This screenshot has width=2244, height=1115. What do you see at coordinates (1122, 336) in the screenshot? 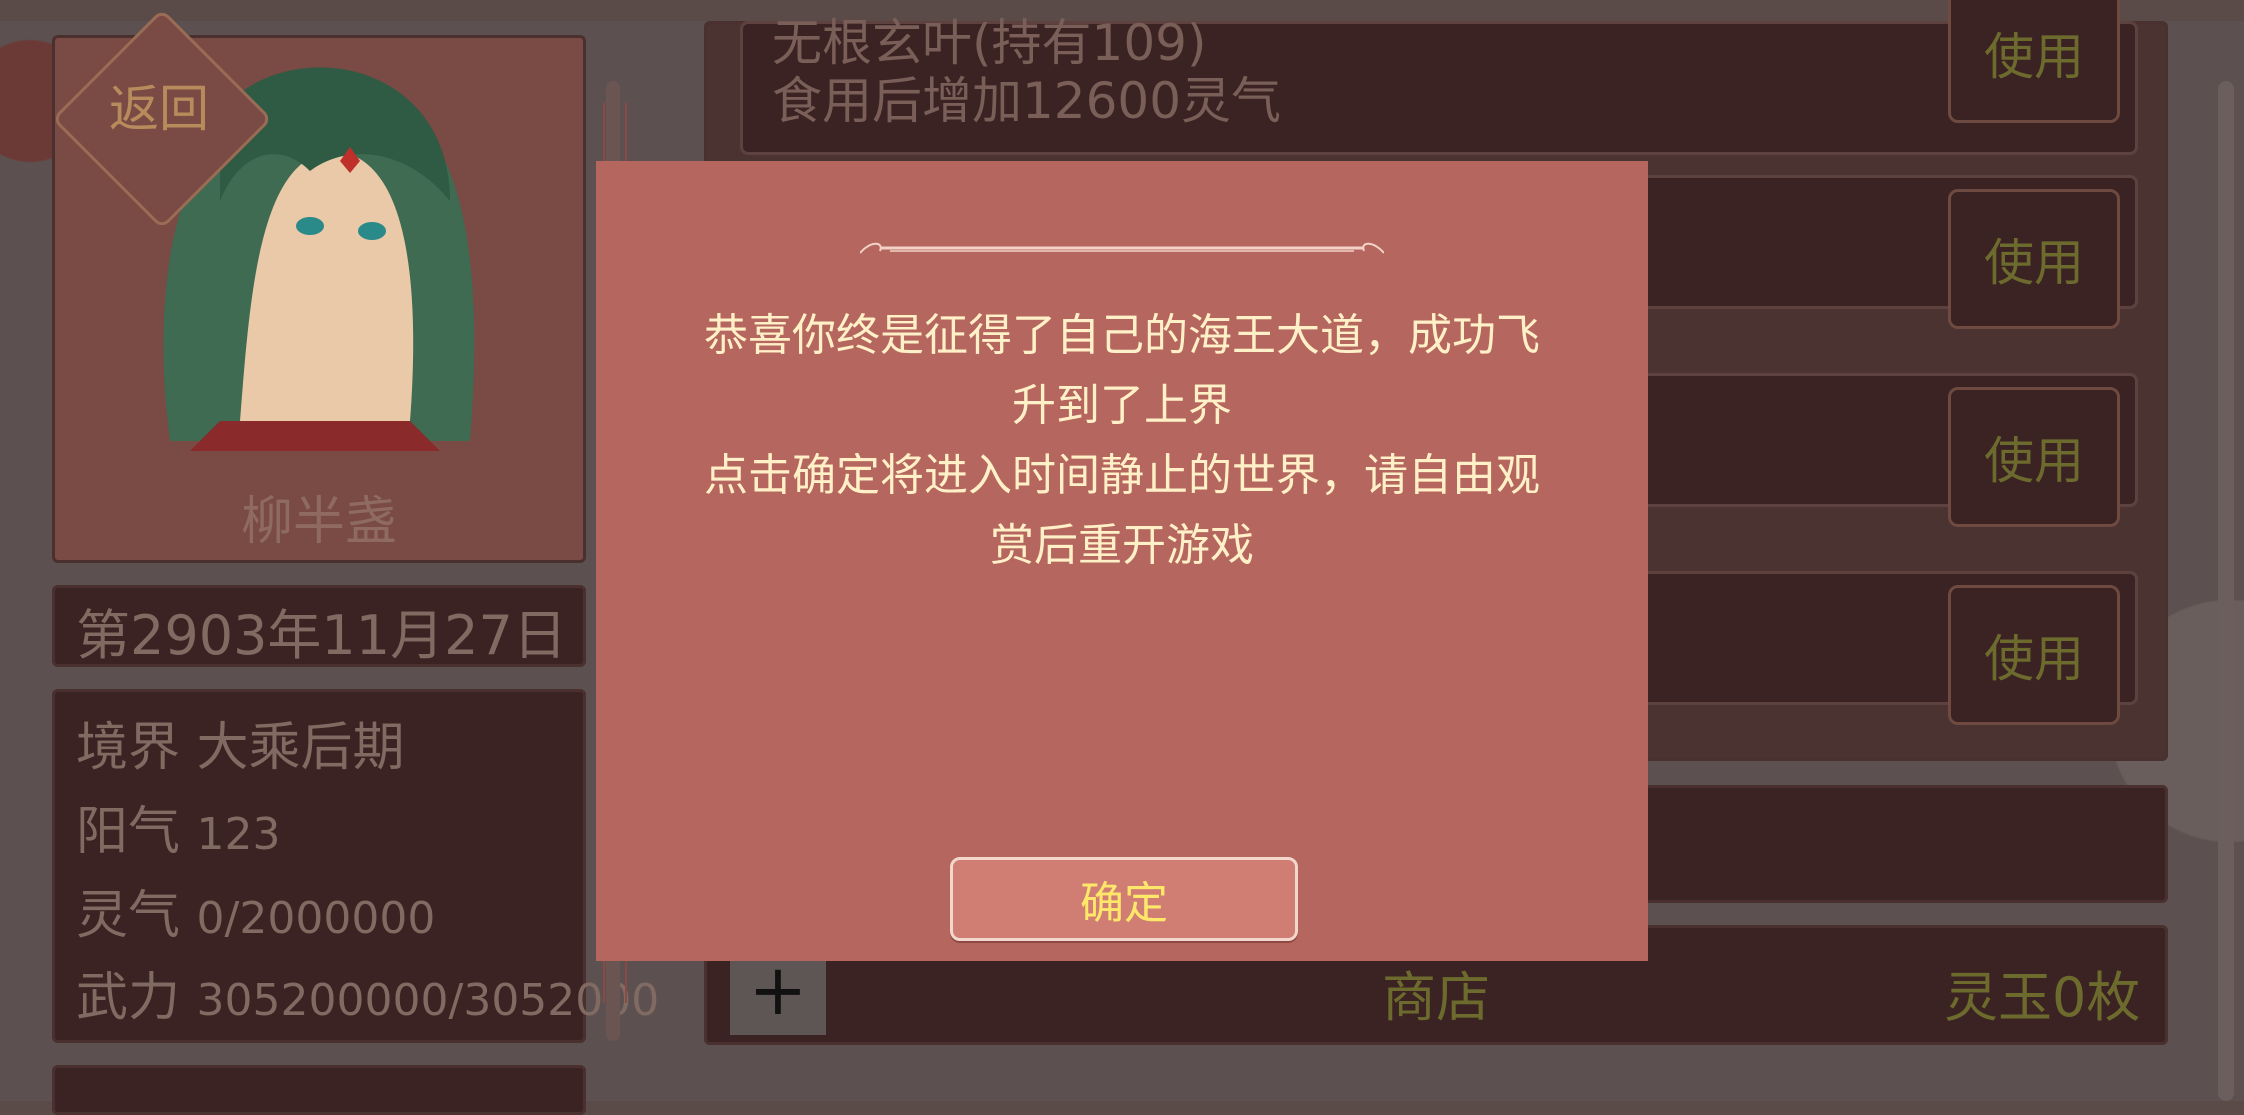
I see `dialog-line: 恭喜你终是征得了自己的海王大道，成功飞` at bounding box center [1122, 336].